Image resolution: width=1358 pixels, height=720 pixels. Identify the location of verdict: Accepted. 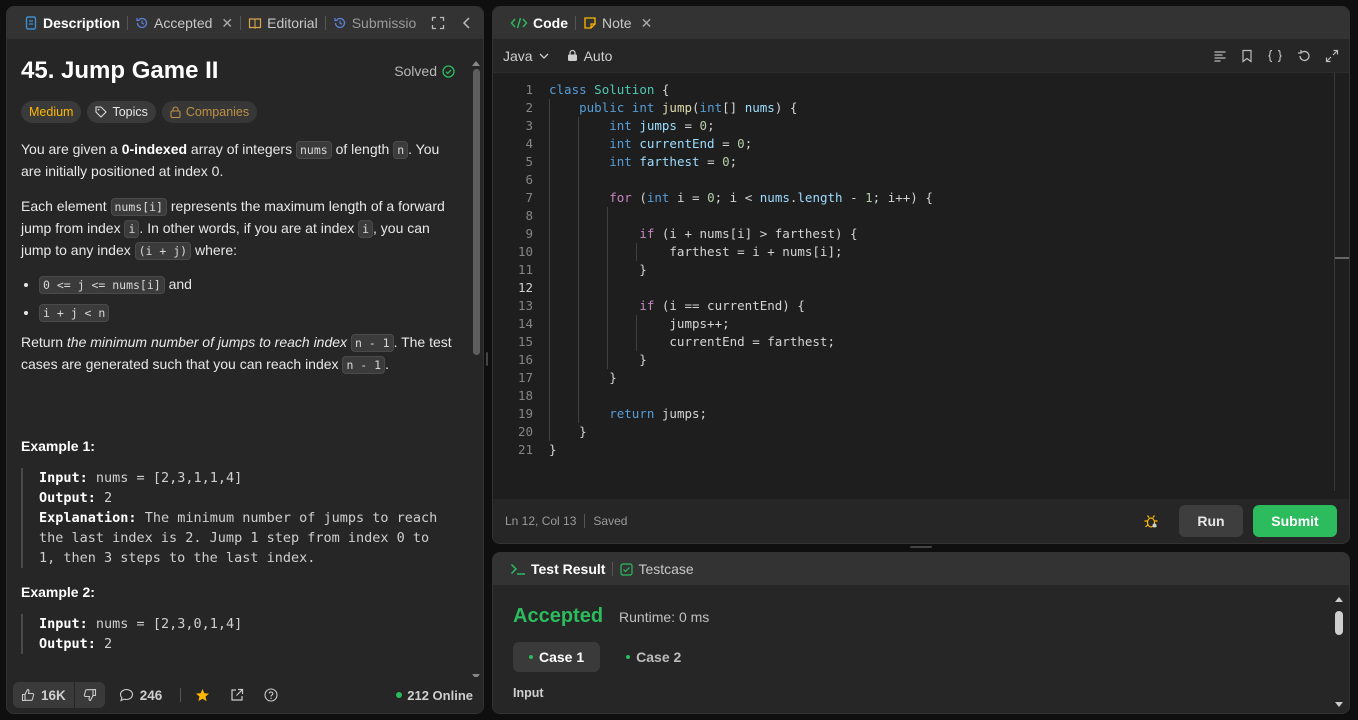
(558, 616).